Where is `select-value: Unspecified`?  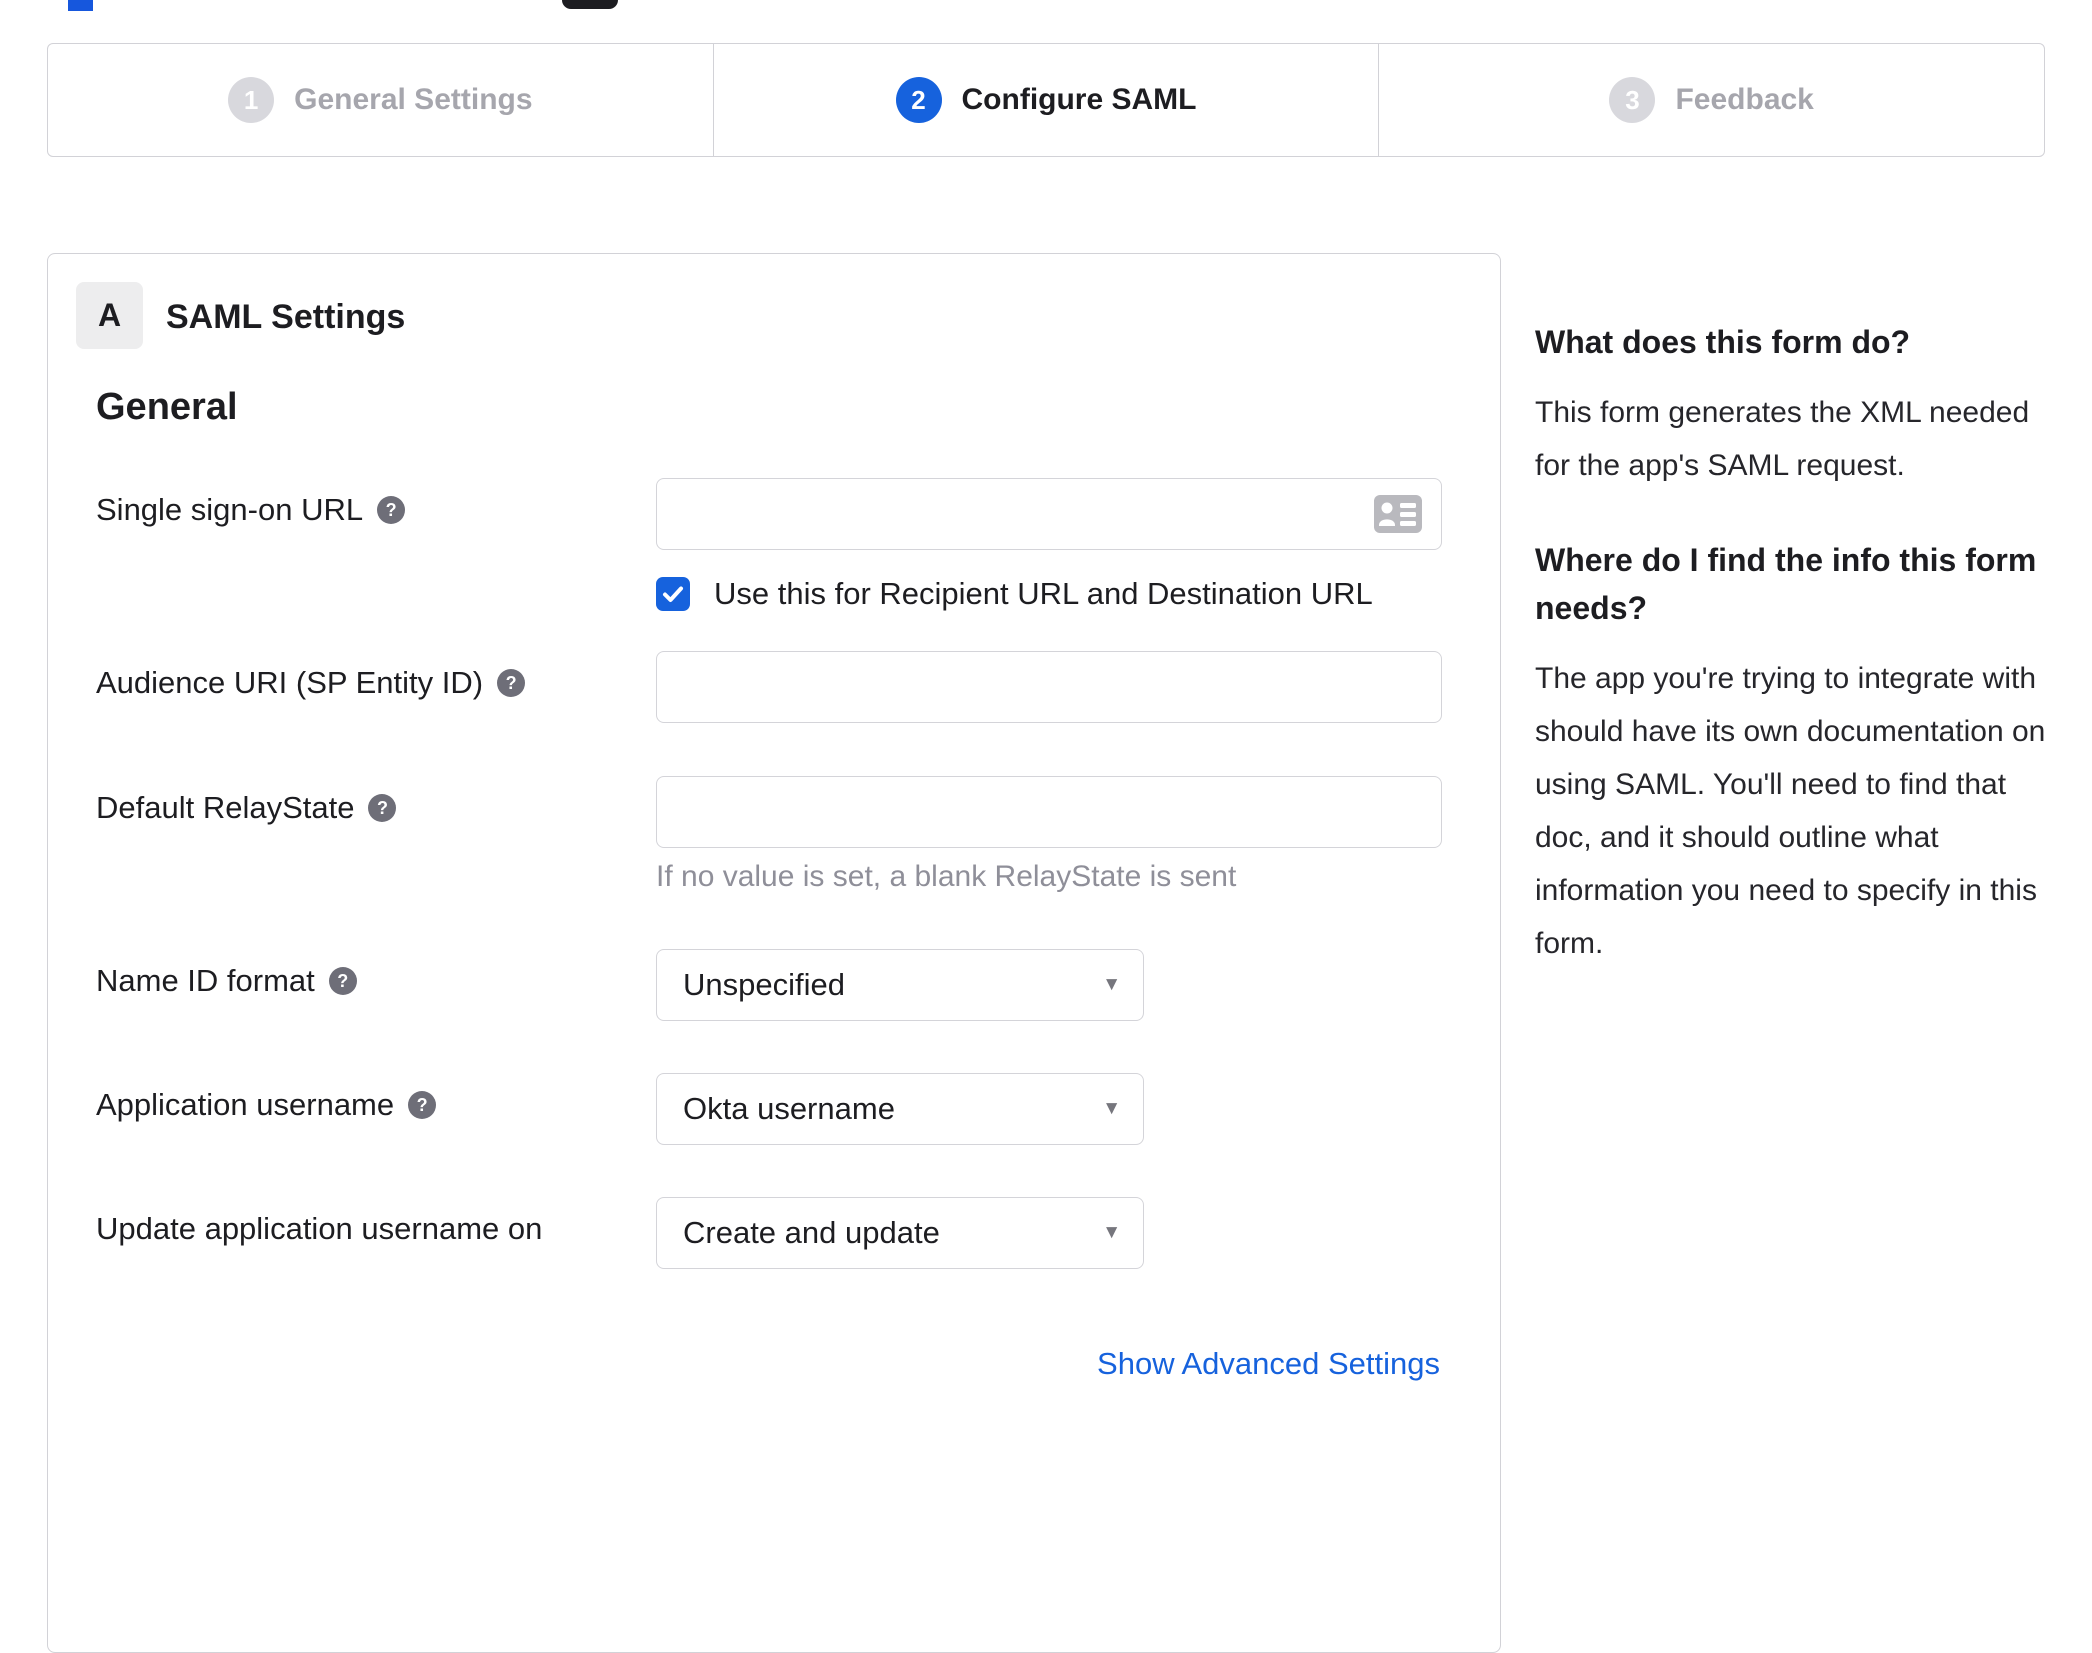
select-value: Unspecified is located at coordinates (764, 984).